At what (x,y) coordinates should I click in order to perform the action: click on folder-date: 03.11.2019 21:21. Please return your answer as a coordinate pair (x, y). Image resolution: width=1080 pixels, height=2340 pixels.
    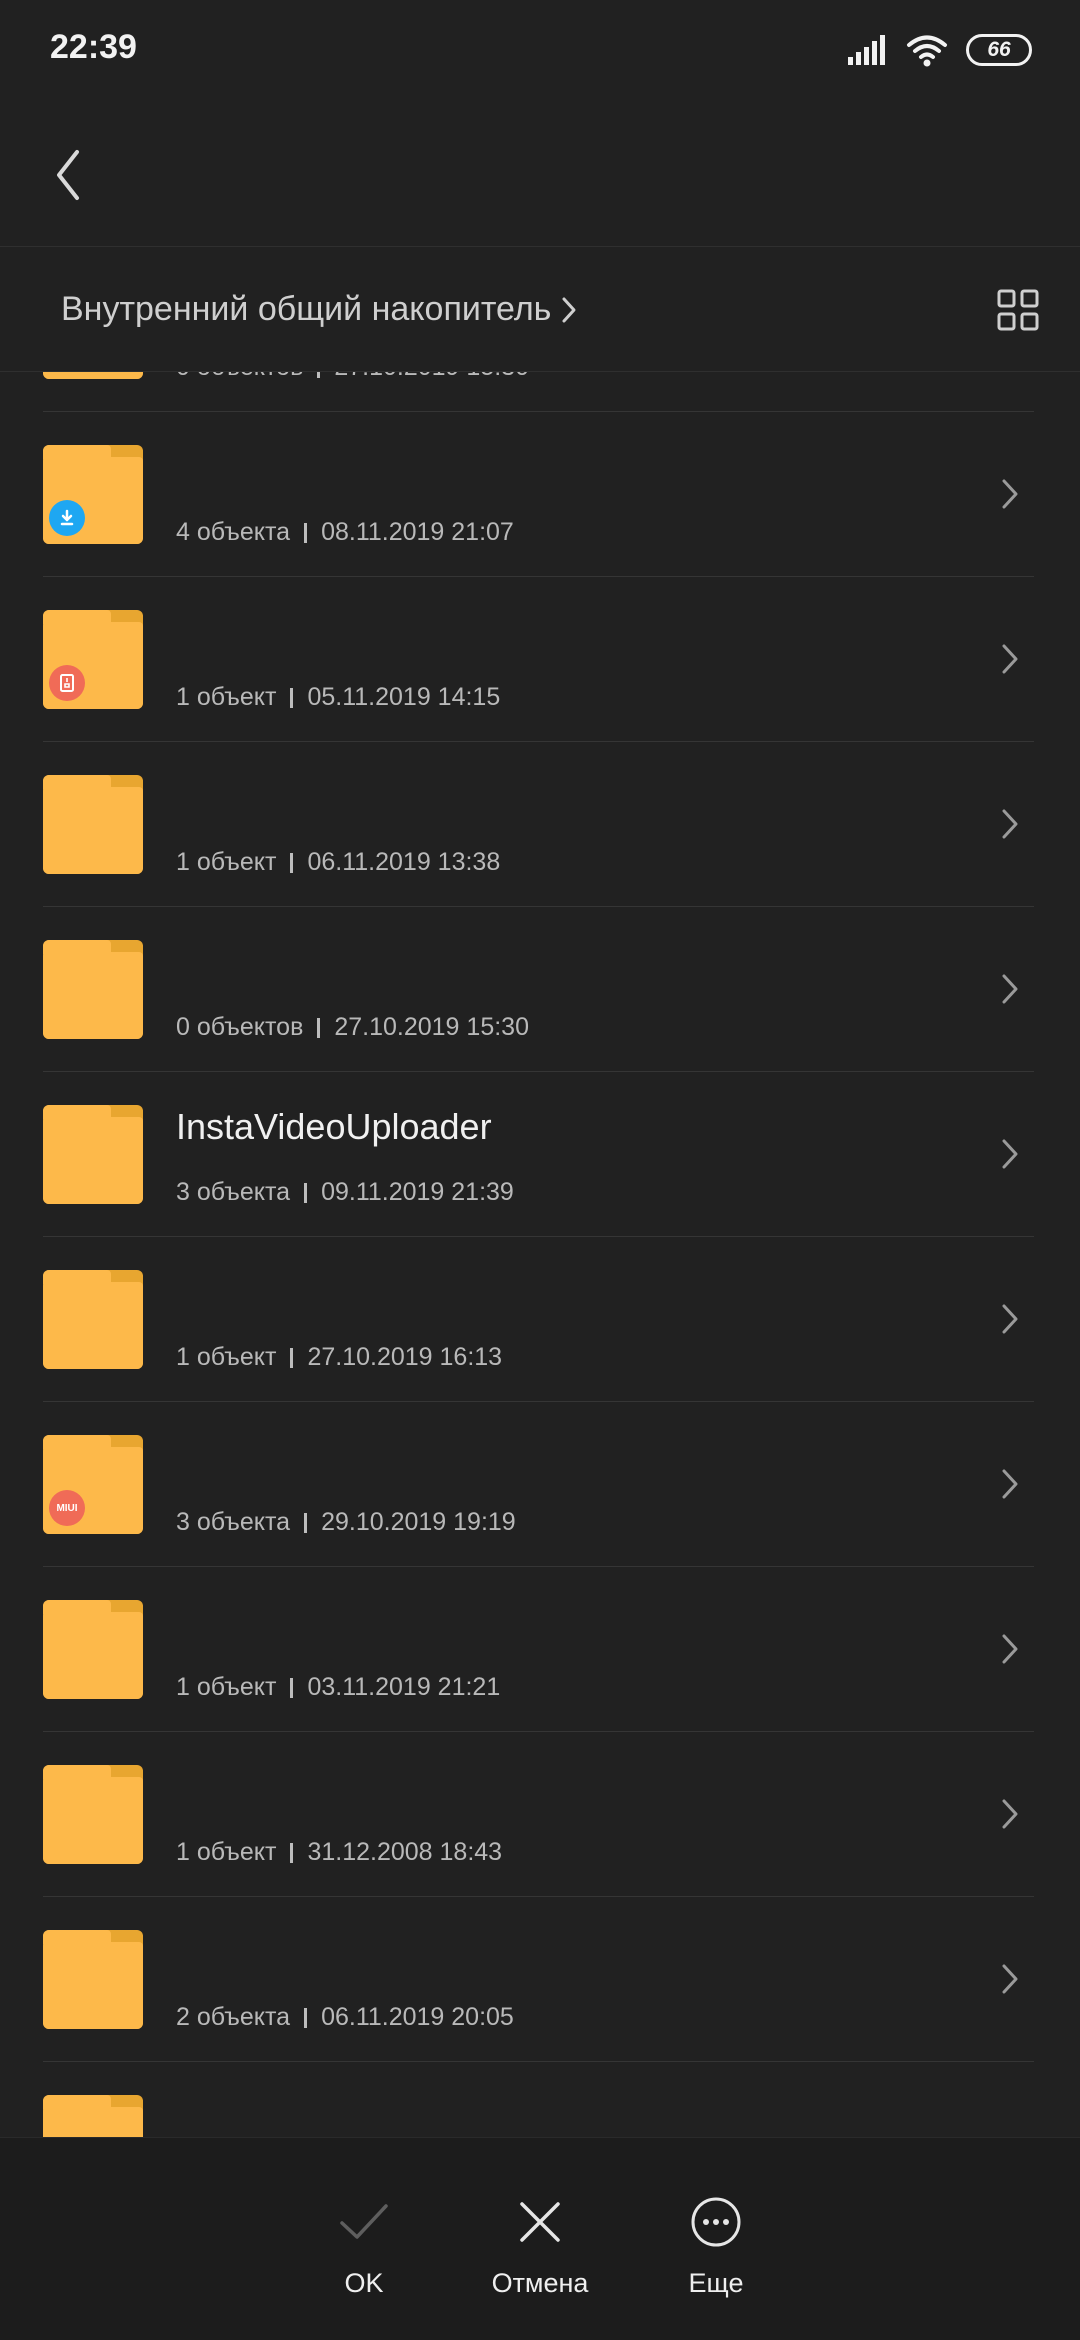
    Looking at the image, I should click on (404, 1687).